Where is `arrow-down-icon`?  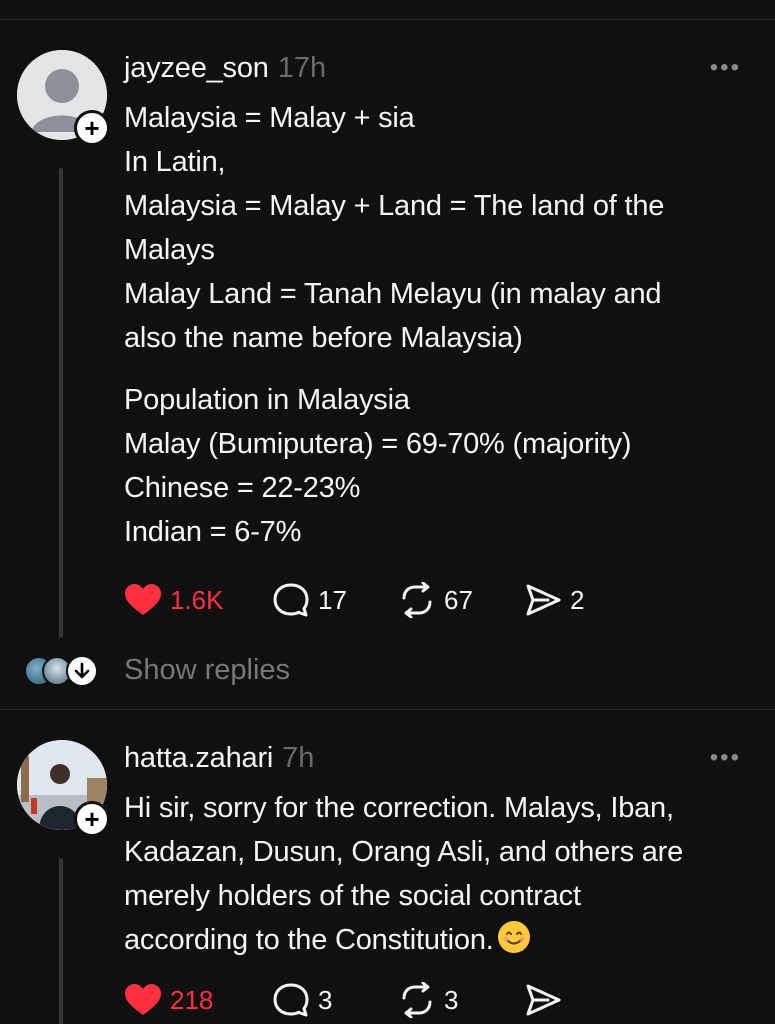
arrow-down-icon is located at coordinates (82, 671).